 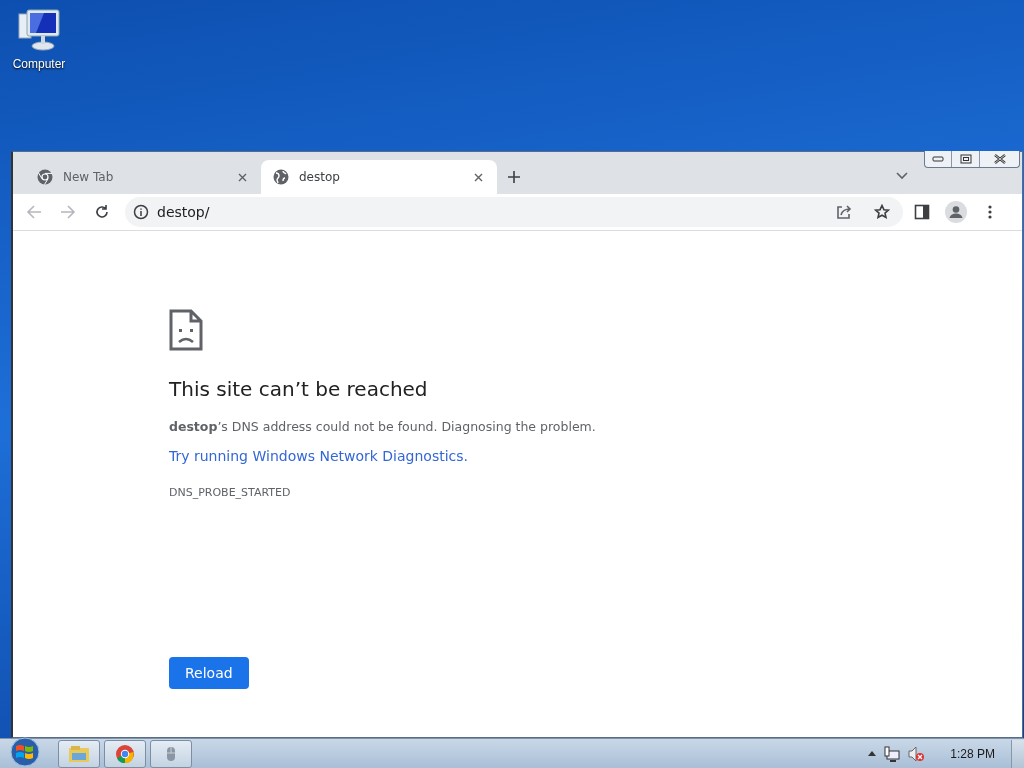 I want to click on mouse-icon, so click(x=171, y=753).